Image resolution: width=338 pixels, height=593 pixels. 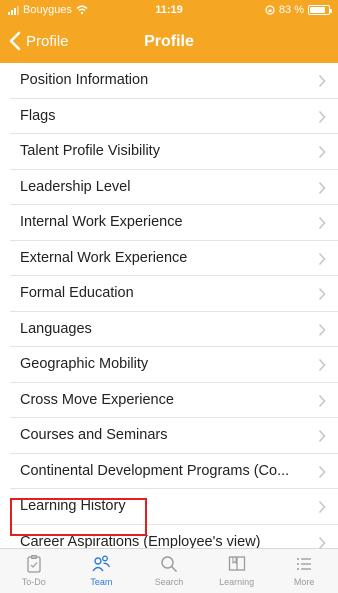 What do you see at coordinates (174, 365) in the screenshot?
I see `list-item-geographic-mobility: Geographic Mobility` at bounding box center [174, 365].